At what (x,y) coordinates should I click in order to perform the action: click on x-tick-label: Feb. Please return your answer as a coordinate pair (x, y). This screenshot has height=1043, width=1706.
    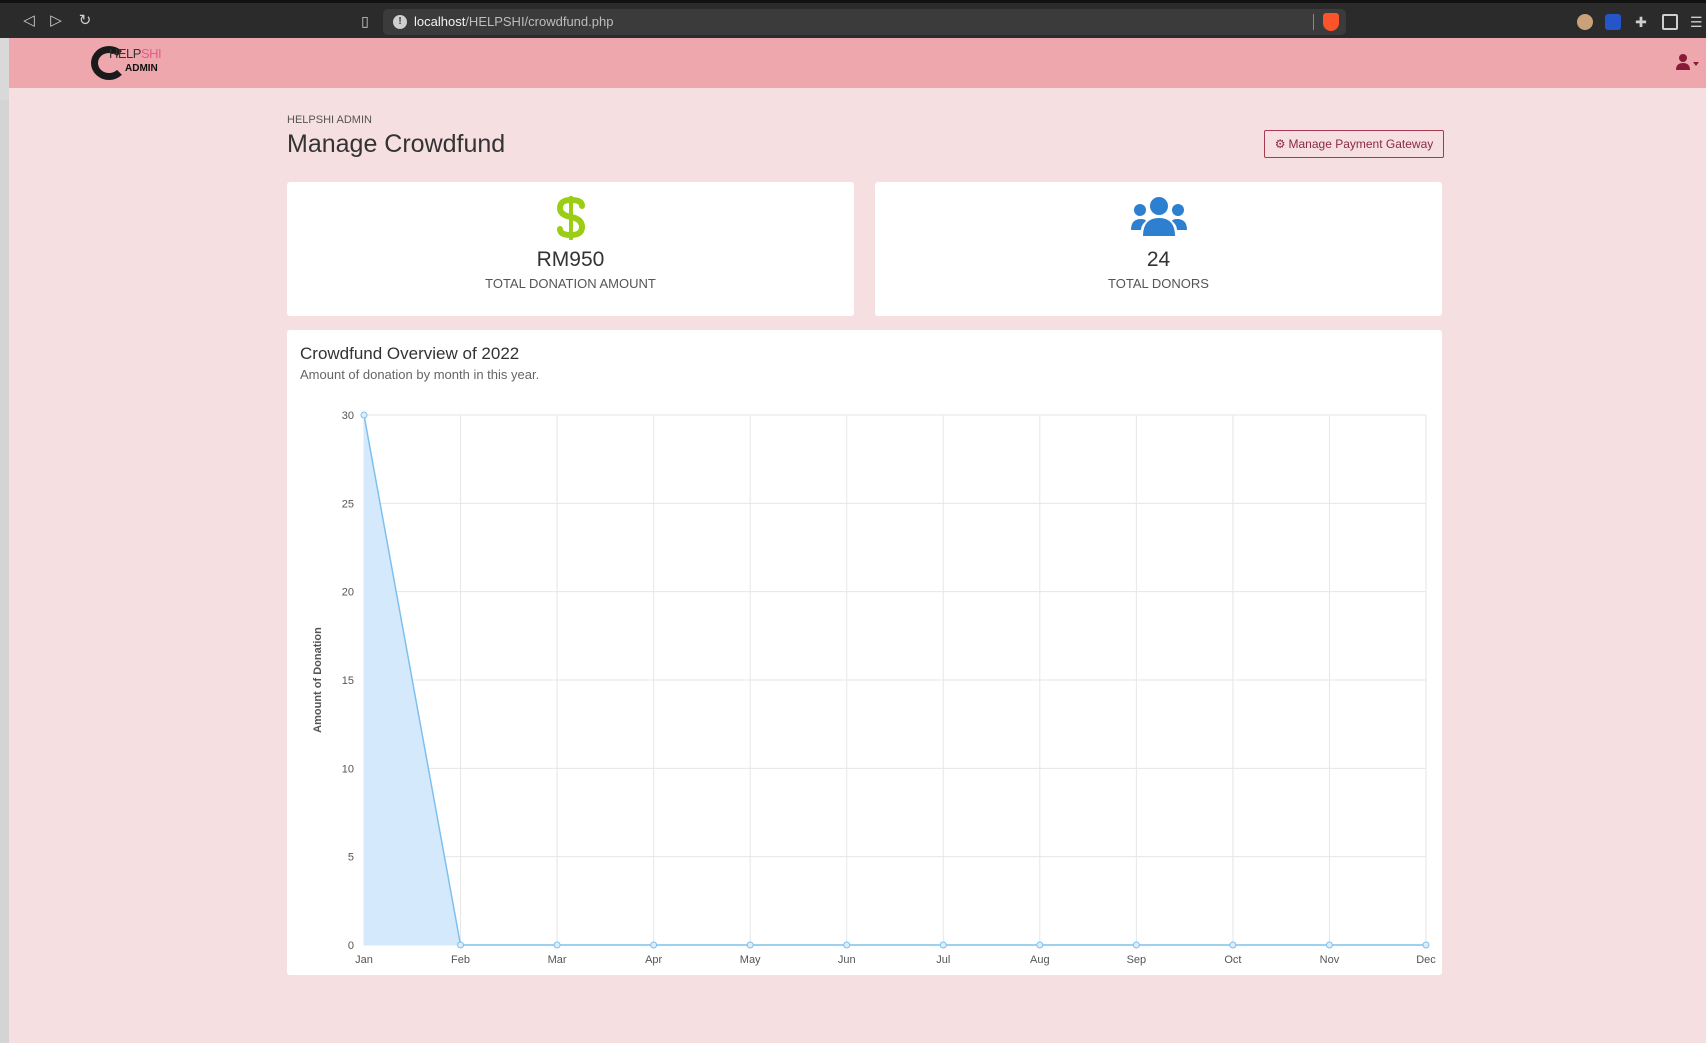
    Looking at the image, I should click on (460, 960).